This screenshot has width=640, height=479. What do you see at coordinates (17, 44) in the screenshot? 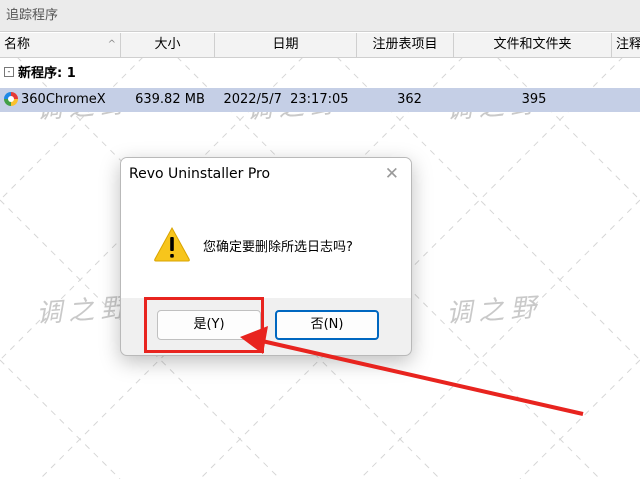
I see `column-header-label: 名称` at bounding box center [17, 44].